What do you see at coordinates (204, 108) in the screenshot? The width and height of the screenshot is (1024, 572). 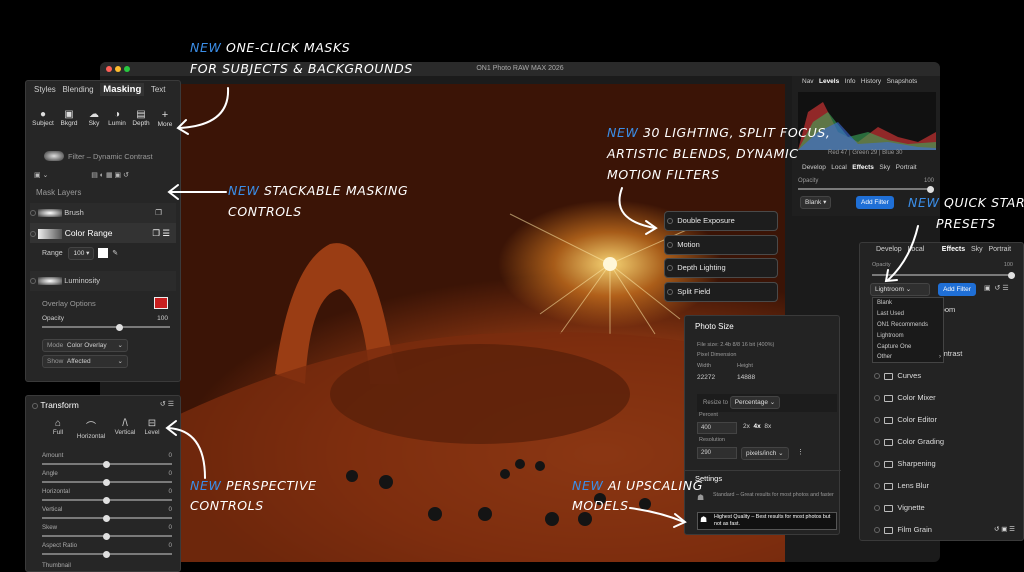 I see `arrow-masks` at bounding box center [204, 108].